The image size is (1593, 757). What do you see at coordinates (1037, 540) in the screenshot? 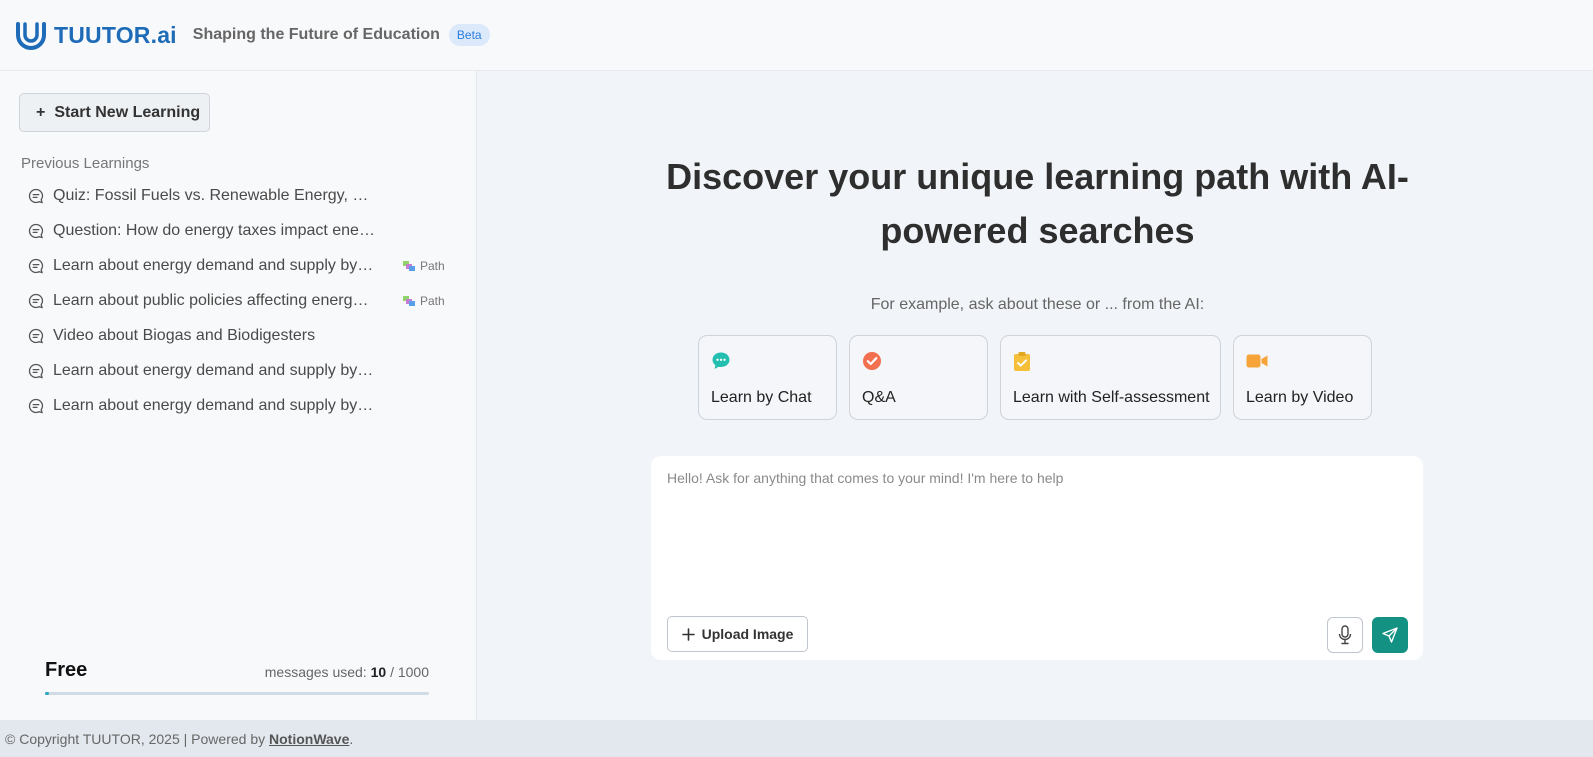
I see `chat-input` at bounding box center [1037, 540].